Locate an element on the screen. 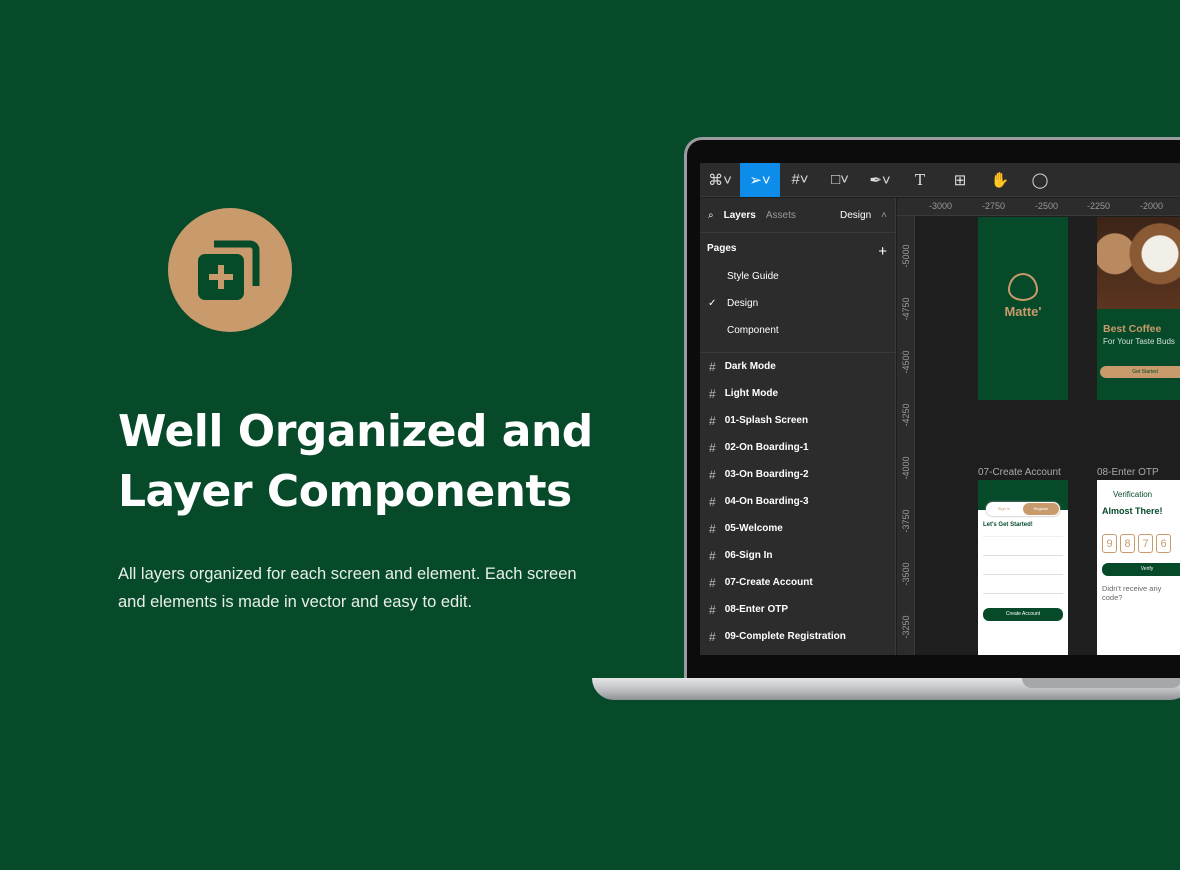  layer-item: #01-Splash Screen is located at coordinates (797, 420).